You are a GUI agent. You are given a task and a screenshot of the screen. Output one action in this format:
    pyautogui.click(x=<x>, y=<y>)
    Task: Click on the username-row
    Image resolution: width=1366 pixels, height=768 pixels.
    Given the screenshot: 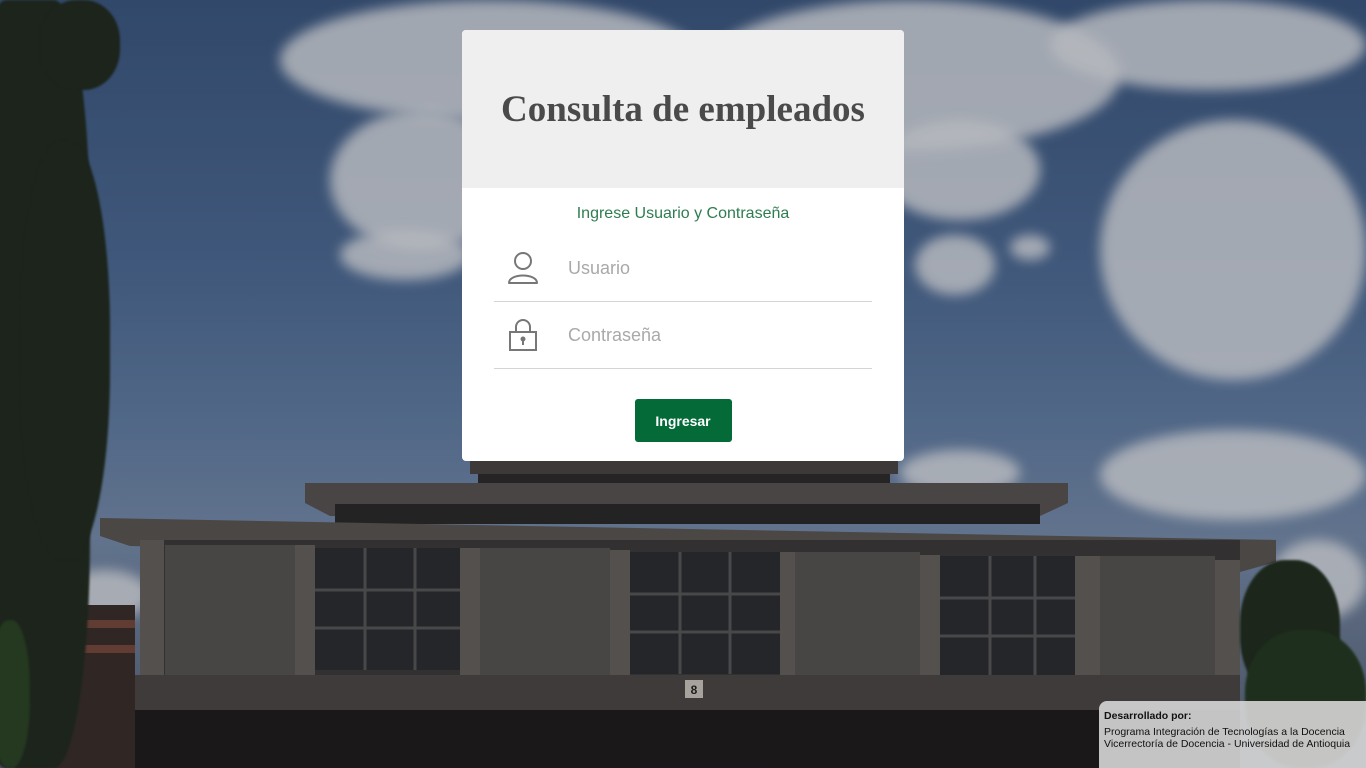 What is the action you would take?
    pyautogui.click(x=683, y=268)
    